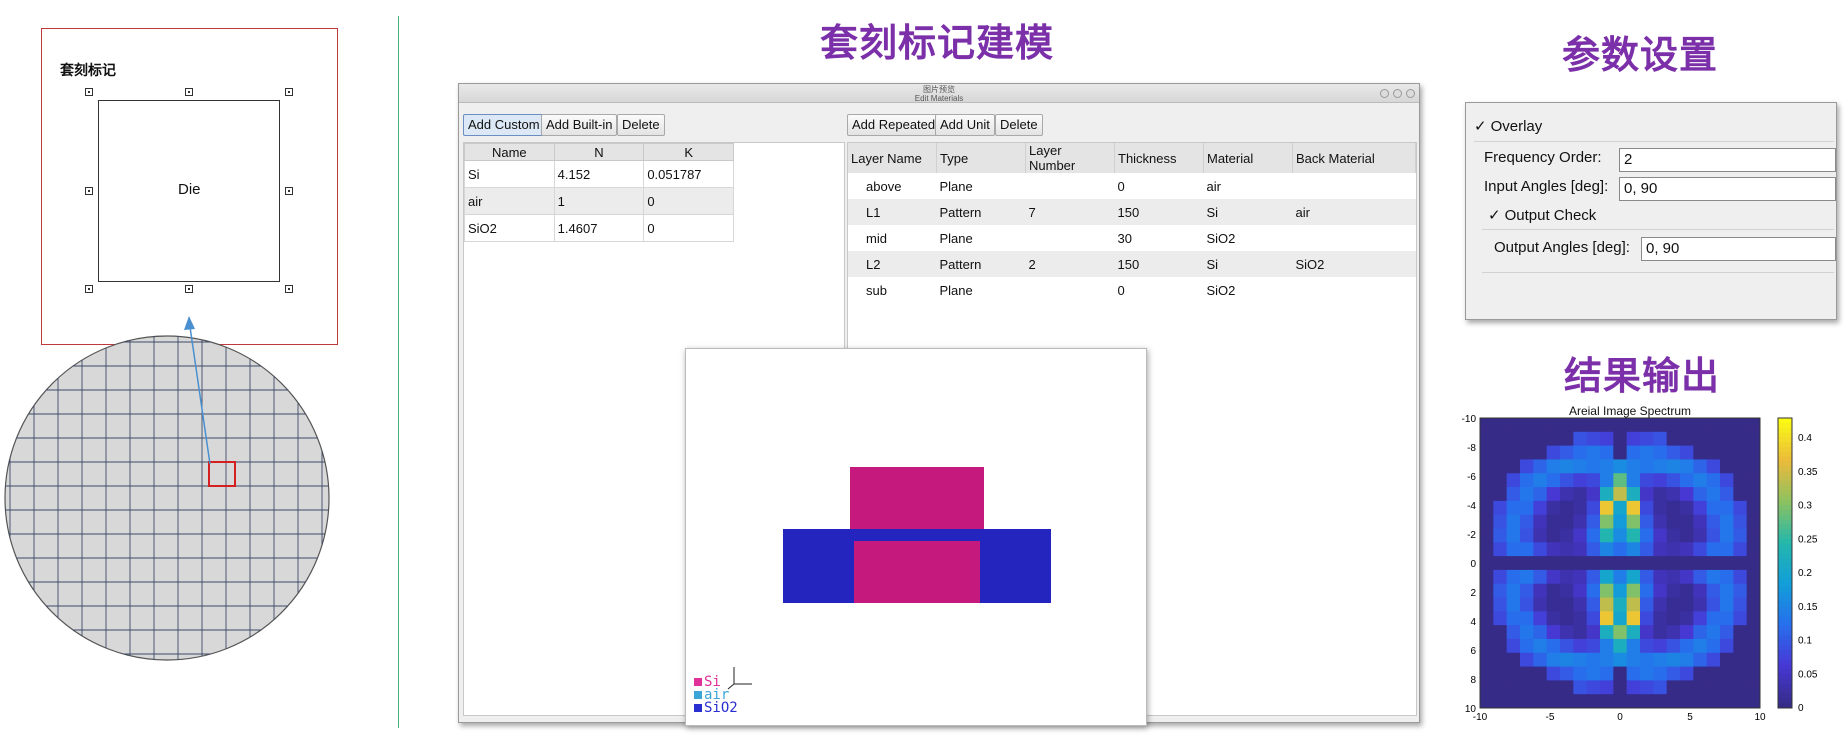  What do you see at coordinates (1508, 126) in the screenshot?
I see `overlay-checkbox: ✓ Overlay` at bounding box center [1508, 126].